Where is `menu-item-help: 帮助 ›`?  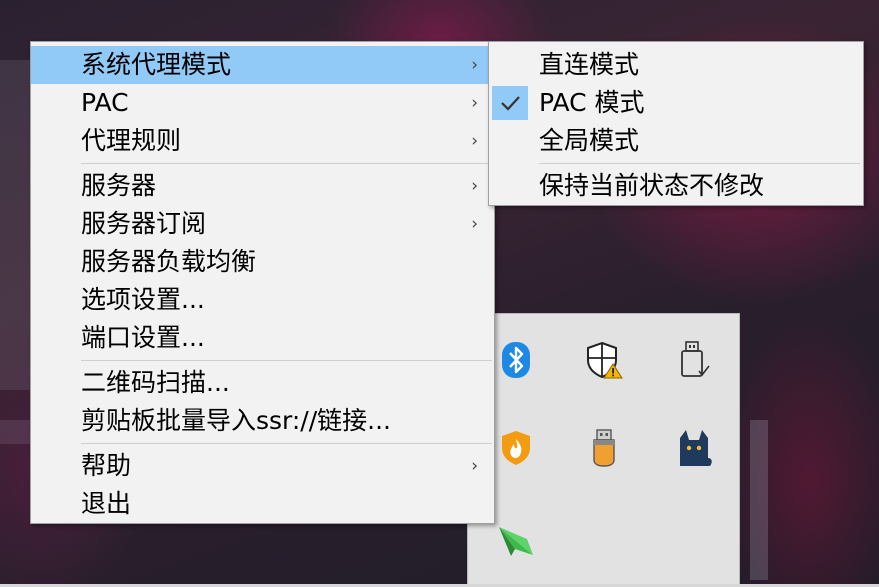
menu-item-help: 帮助 › is located at coordinates (262, 466).